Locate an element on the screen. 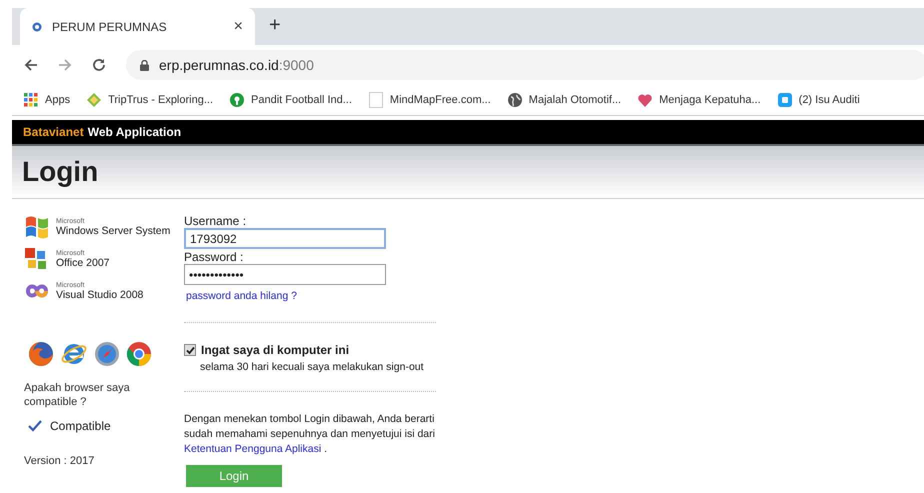 The height and width of the screenshot is (493, 924). favicon-icon is located at coordinates (37, 27).